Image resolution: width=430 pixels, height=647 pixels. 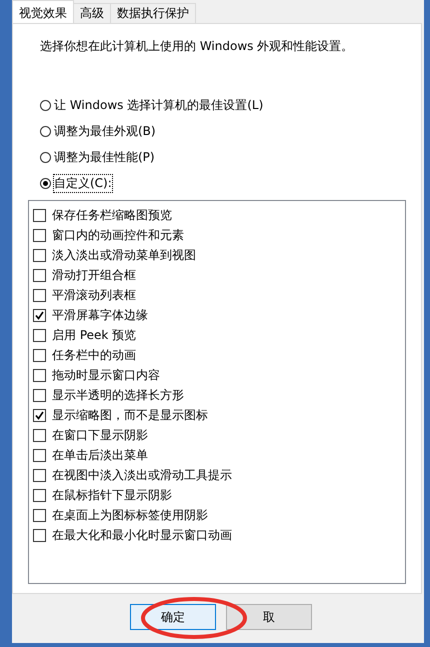 I want to click on checkbox-label: 在视图中淡入淡出或滑动工具提示, so click(x=142, y=475).